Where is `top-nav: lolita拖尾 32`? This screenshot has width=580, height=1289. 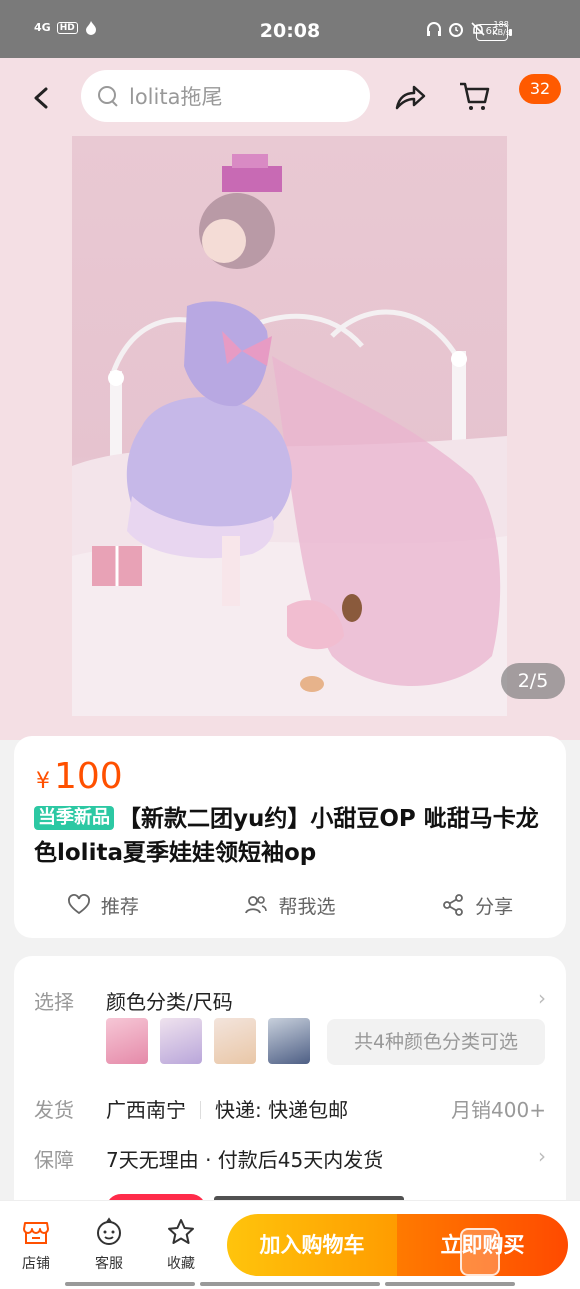
top-nav: lolita拖尾 32 is located at coordinates (290, 97).